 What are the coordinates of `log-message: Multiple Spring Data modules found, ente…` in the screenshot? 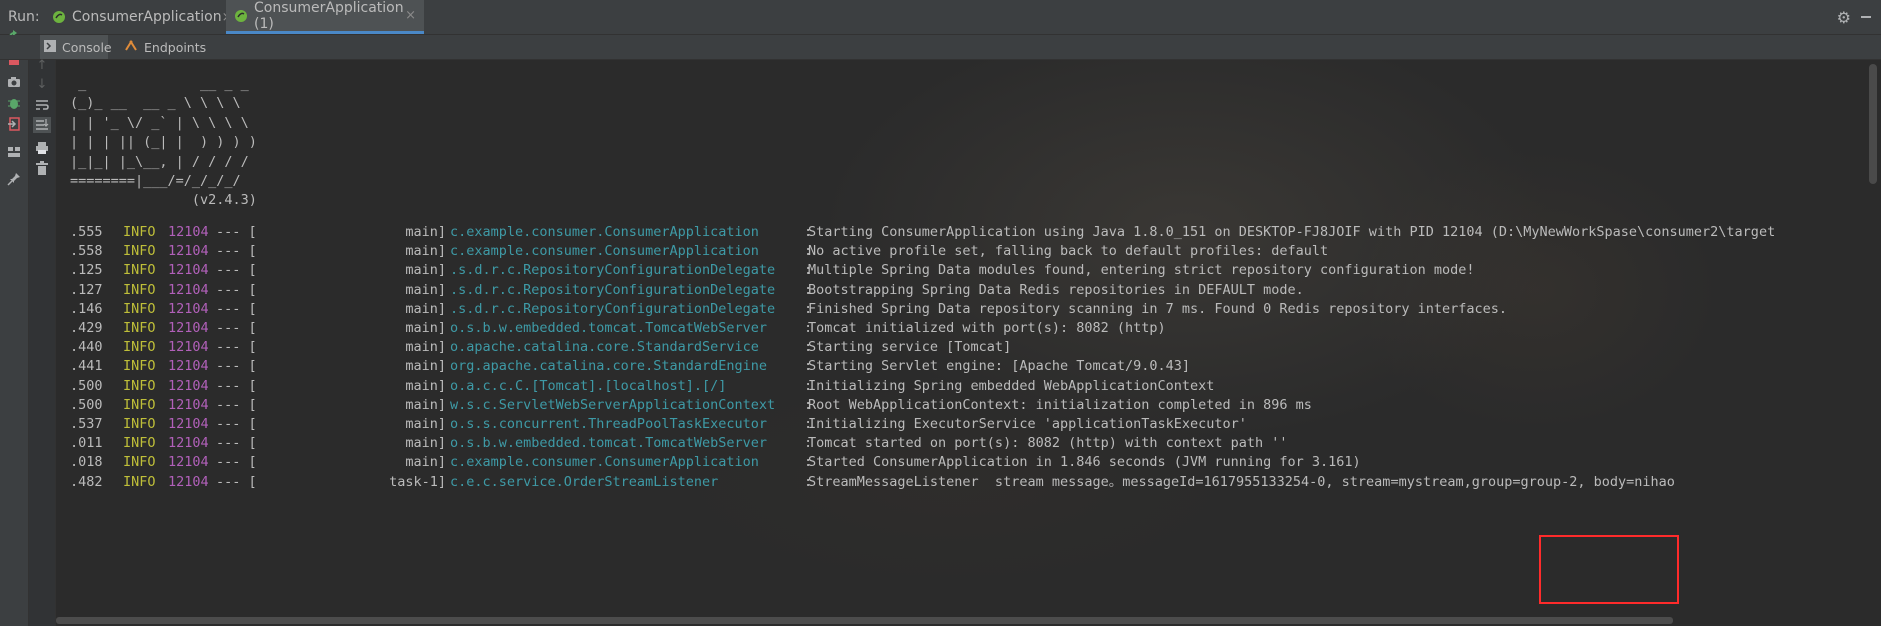 It's located at (1141, 270).